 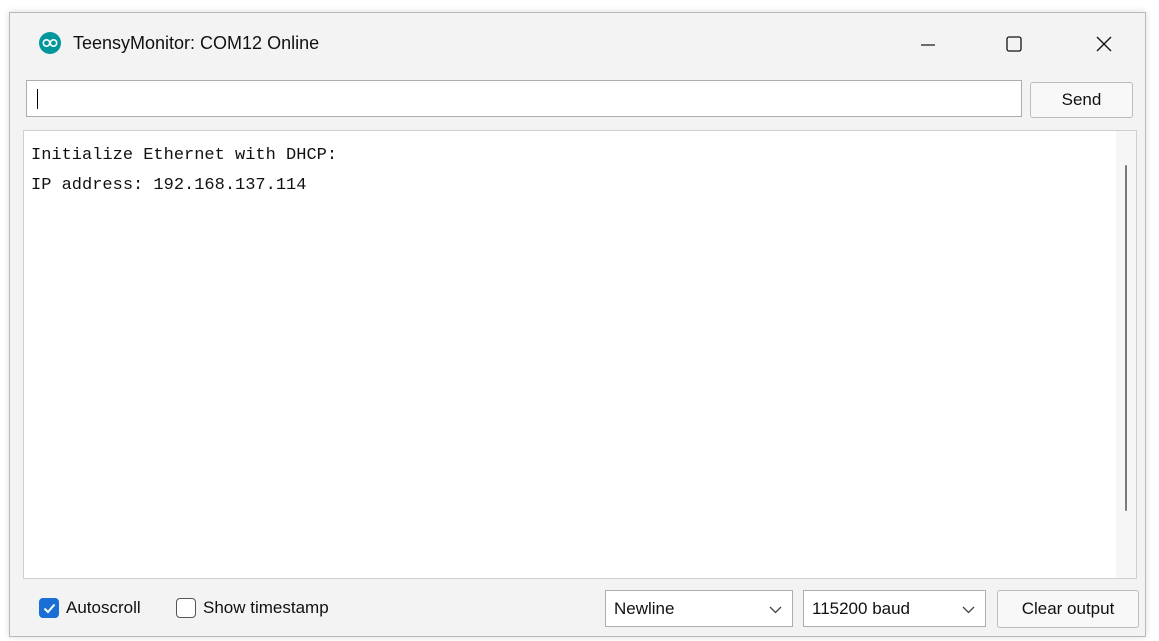 I want to click on maximize-button, so click(x=1014, y=44).